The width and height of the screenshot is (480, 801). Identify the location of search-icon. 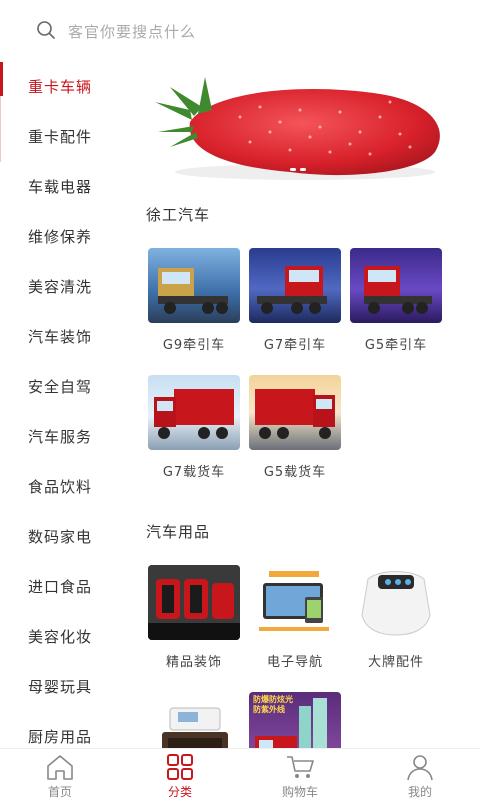
(46, 30).